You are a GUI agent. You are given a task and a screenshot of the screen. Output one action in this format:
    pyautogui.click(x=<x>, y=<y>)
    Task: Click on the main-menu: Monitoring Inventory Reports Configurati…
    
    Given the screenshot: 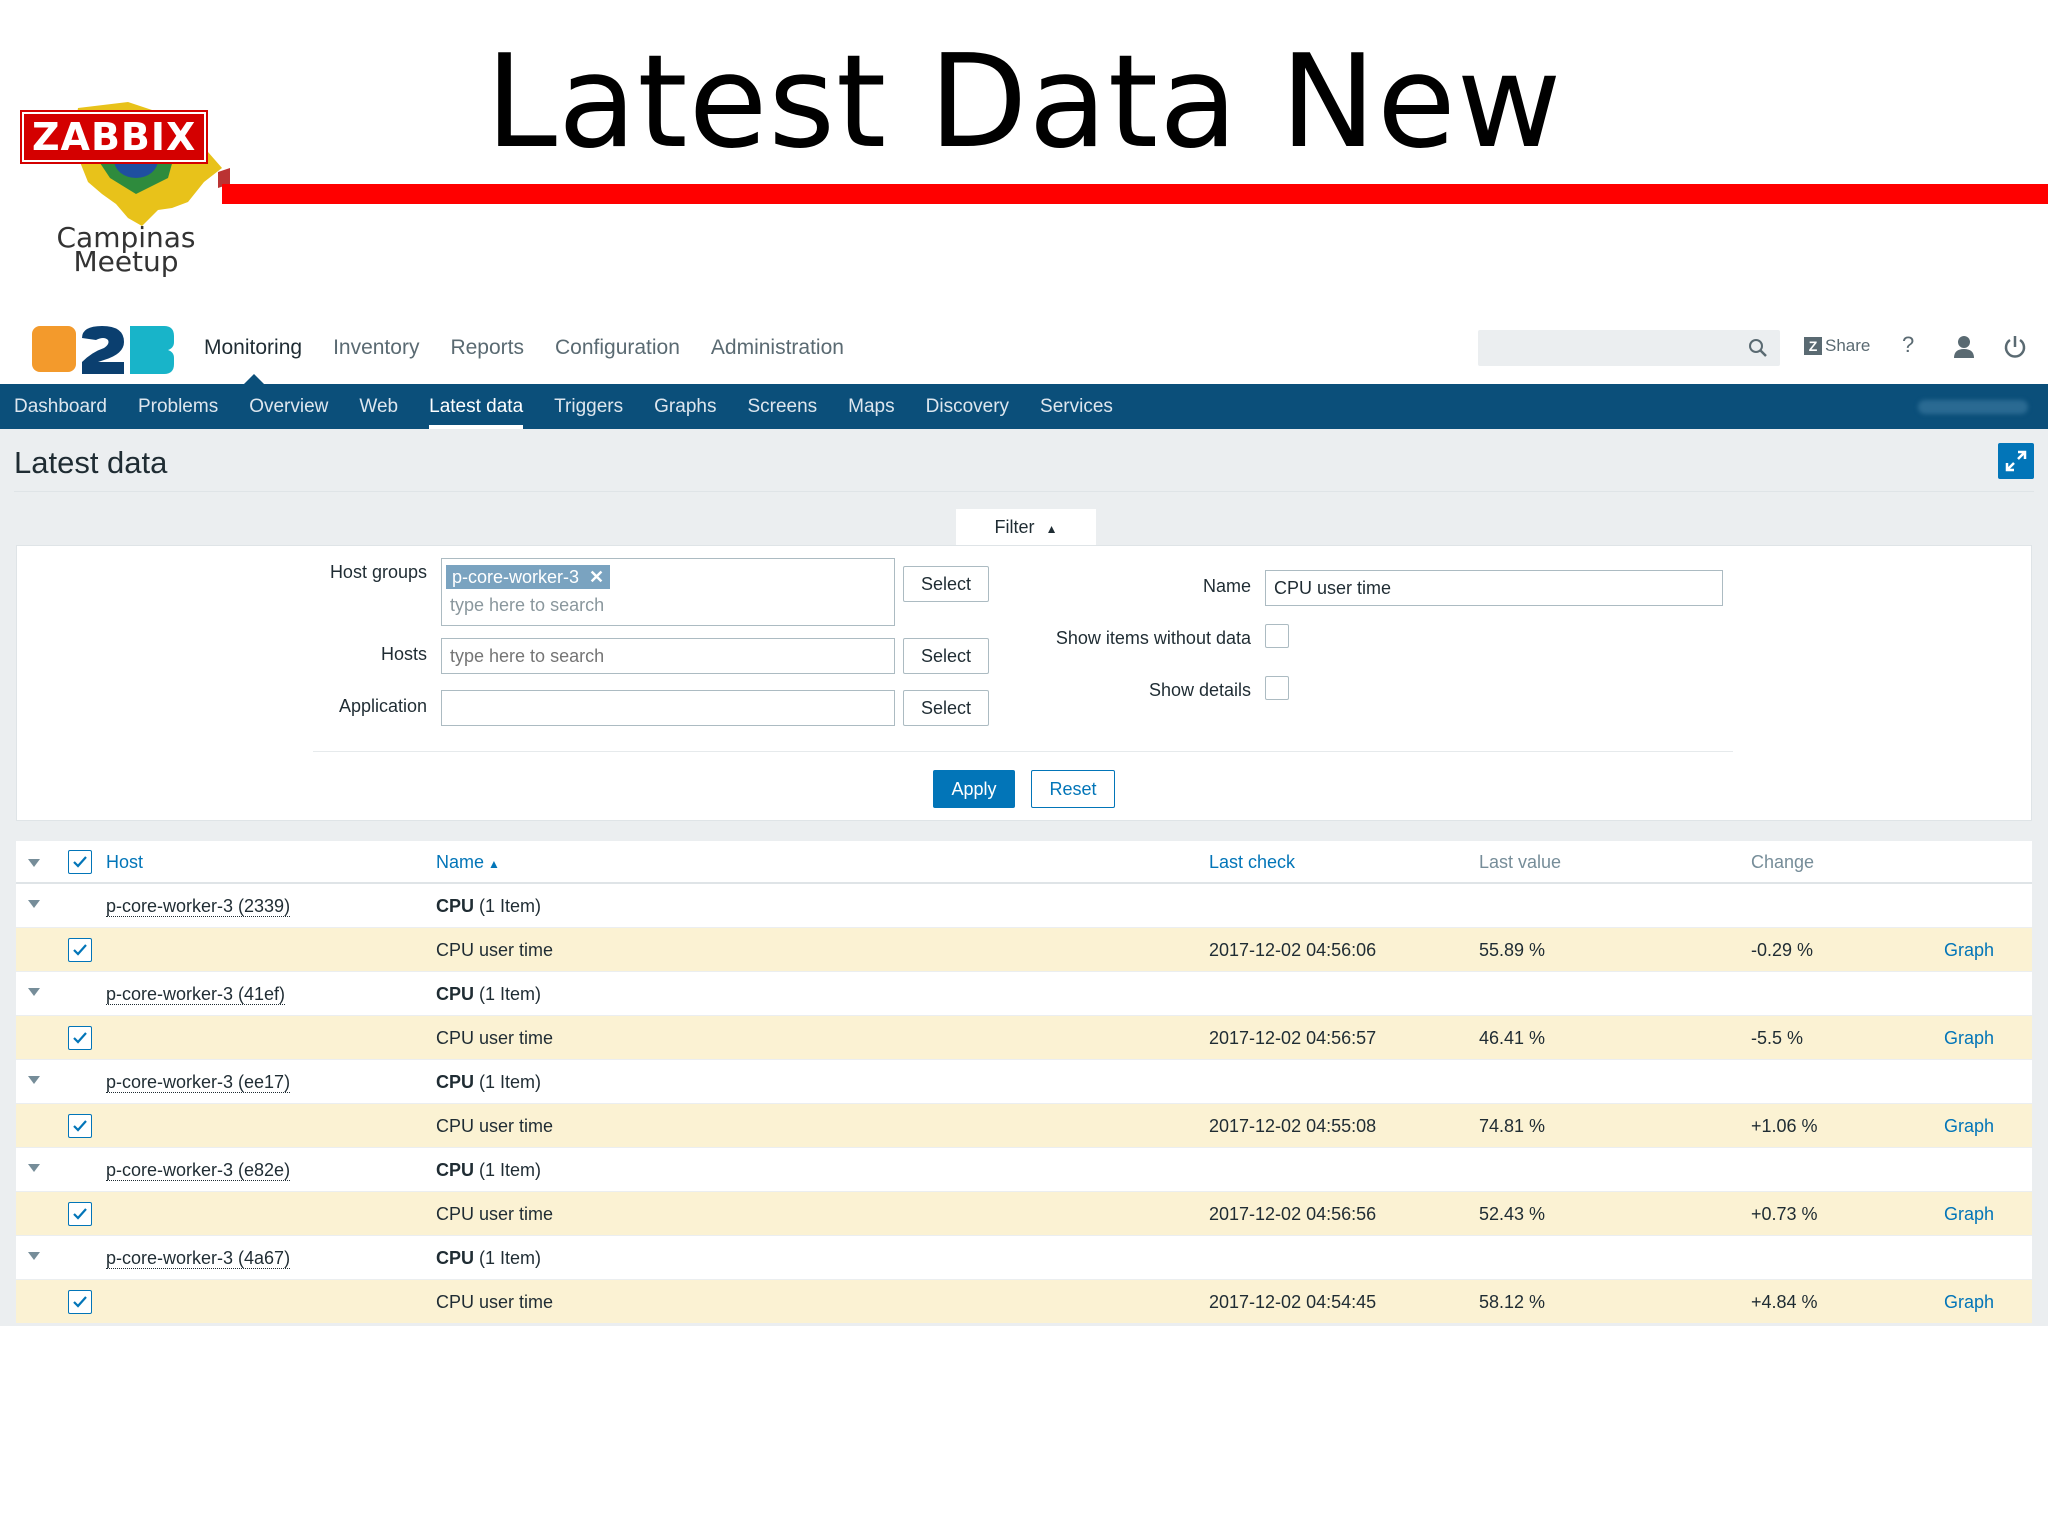 What is the action you would take?
    pyautogui.click(x=539, y=348)
    